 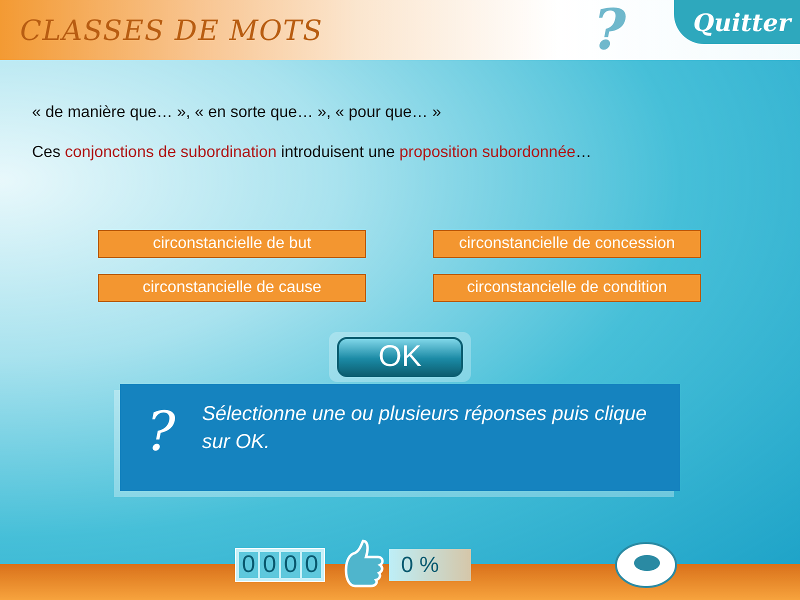 I want to click on ok-button: OK, so click(x=400, y=357).